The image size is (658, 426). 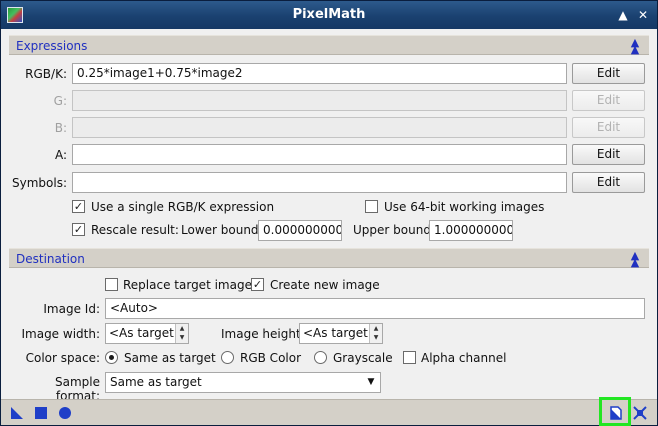 I want to click on a-expression-field, so click(x=319, y=154).